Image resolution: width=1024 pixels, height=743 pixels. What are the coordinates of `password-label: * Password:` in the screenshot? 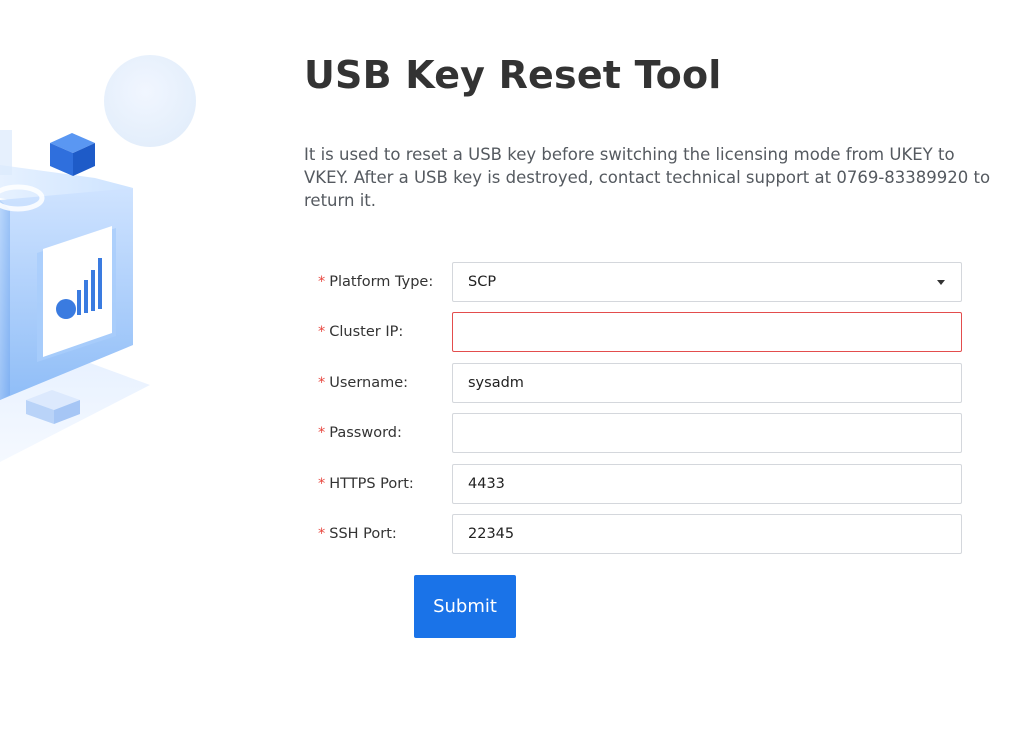 It's located at (360, 433).